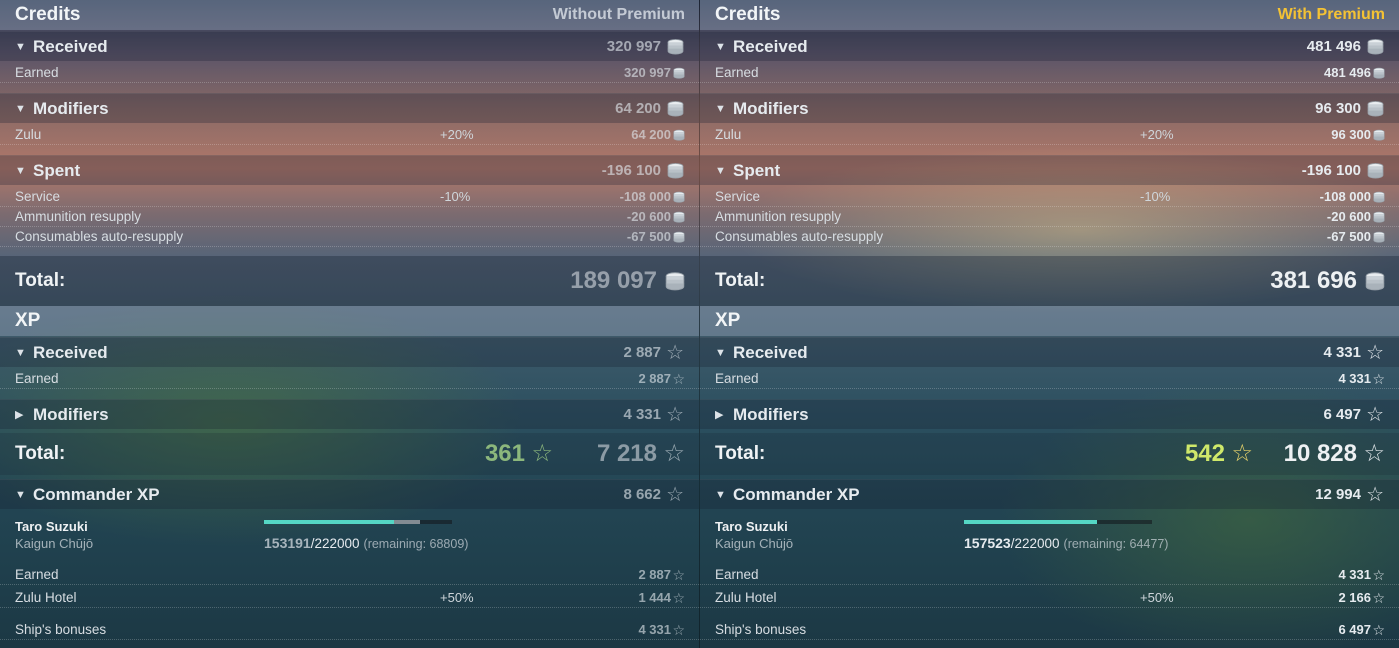  Describe the element at coordinates (1351, 134) in the screenshot. I see `line-item-value: 96 300` at that location.